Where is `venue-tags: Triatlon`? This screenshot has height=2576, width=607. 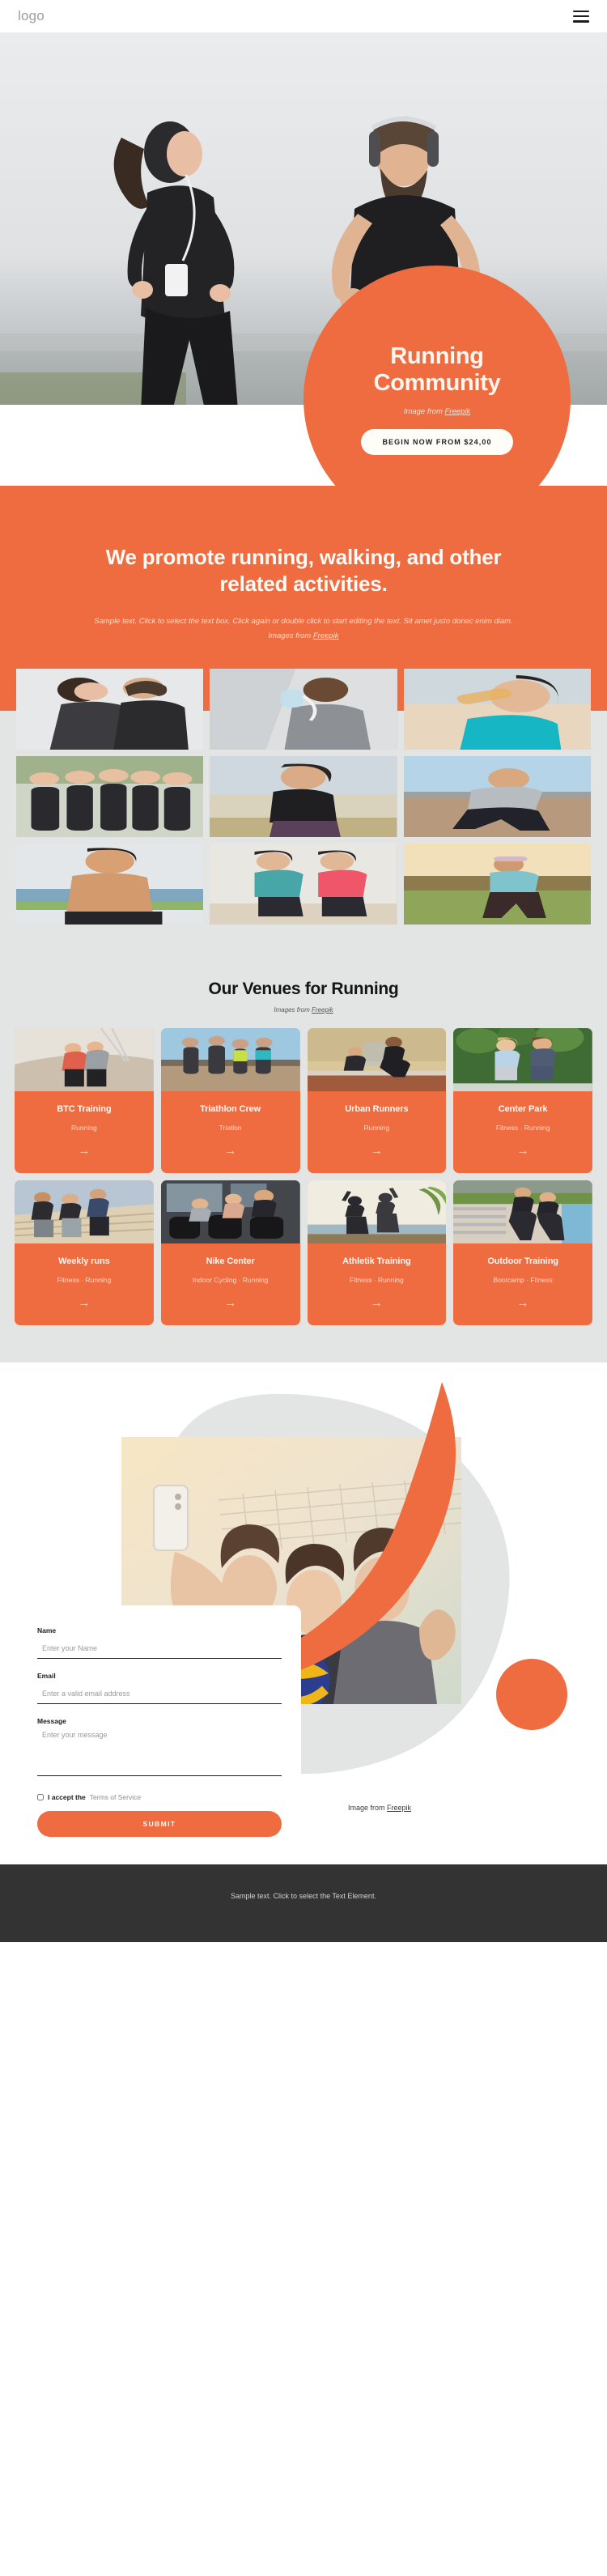
venue-tags: Triatlon is located at coordinates (230, 1127).